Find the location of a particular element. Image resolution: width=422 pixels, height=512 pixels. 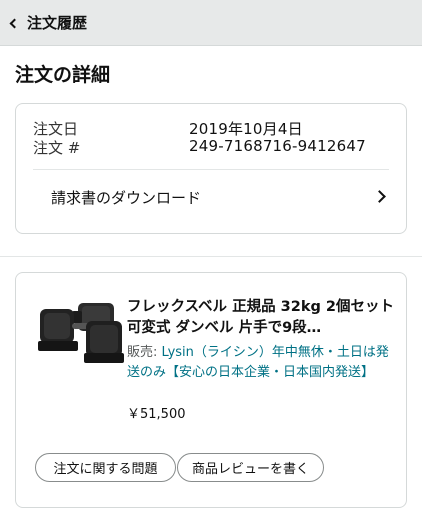

chevron-left-icon is located at coordinates (14, 23).